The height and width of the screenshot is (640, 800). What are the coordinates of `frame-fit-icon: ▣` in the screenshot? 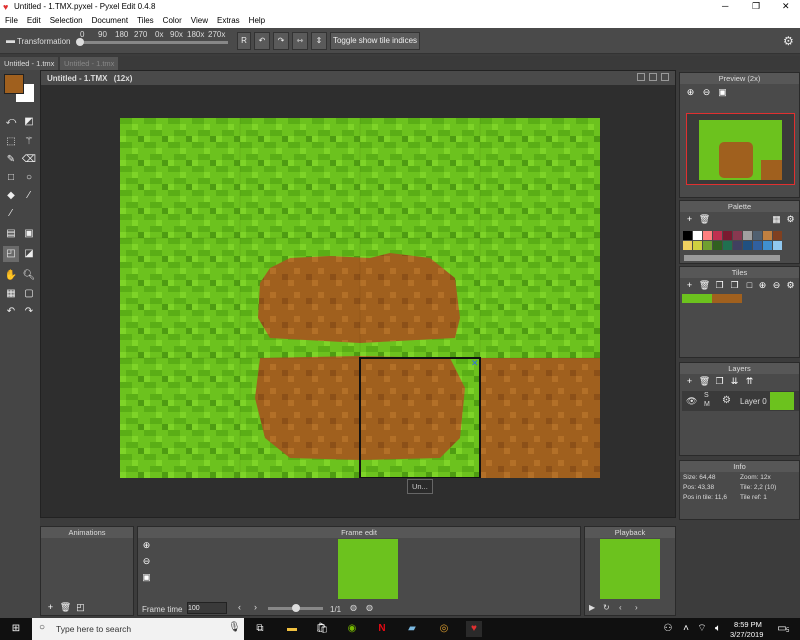 It's located at (146, 577).